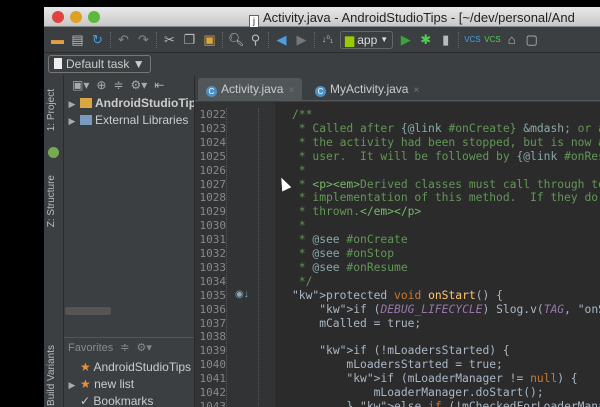  What do you see at coordinates (236, 39) in the screenshot?
I see `find-icon: 🔍︎` at bounding box center [236, 39].